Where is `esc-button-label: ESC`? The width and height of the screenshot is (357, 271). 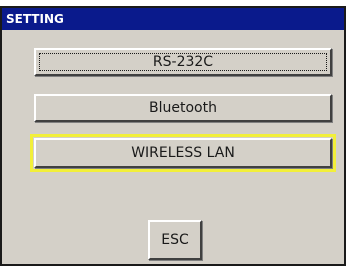 esc-button-label: ESC is located at coordinates (175, 240).